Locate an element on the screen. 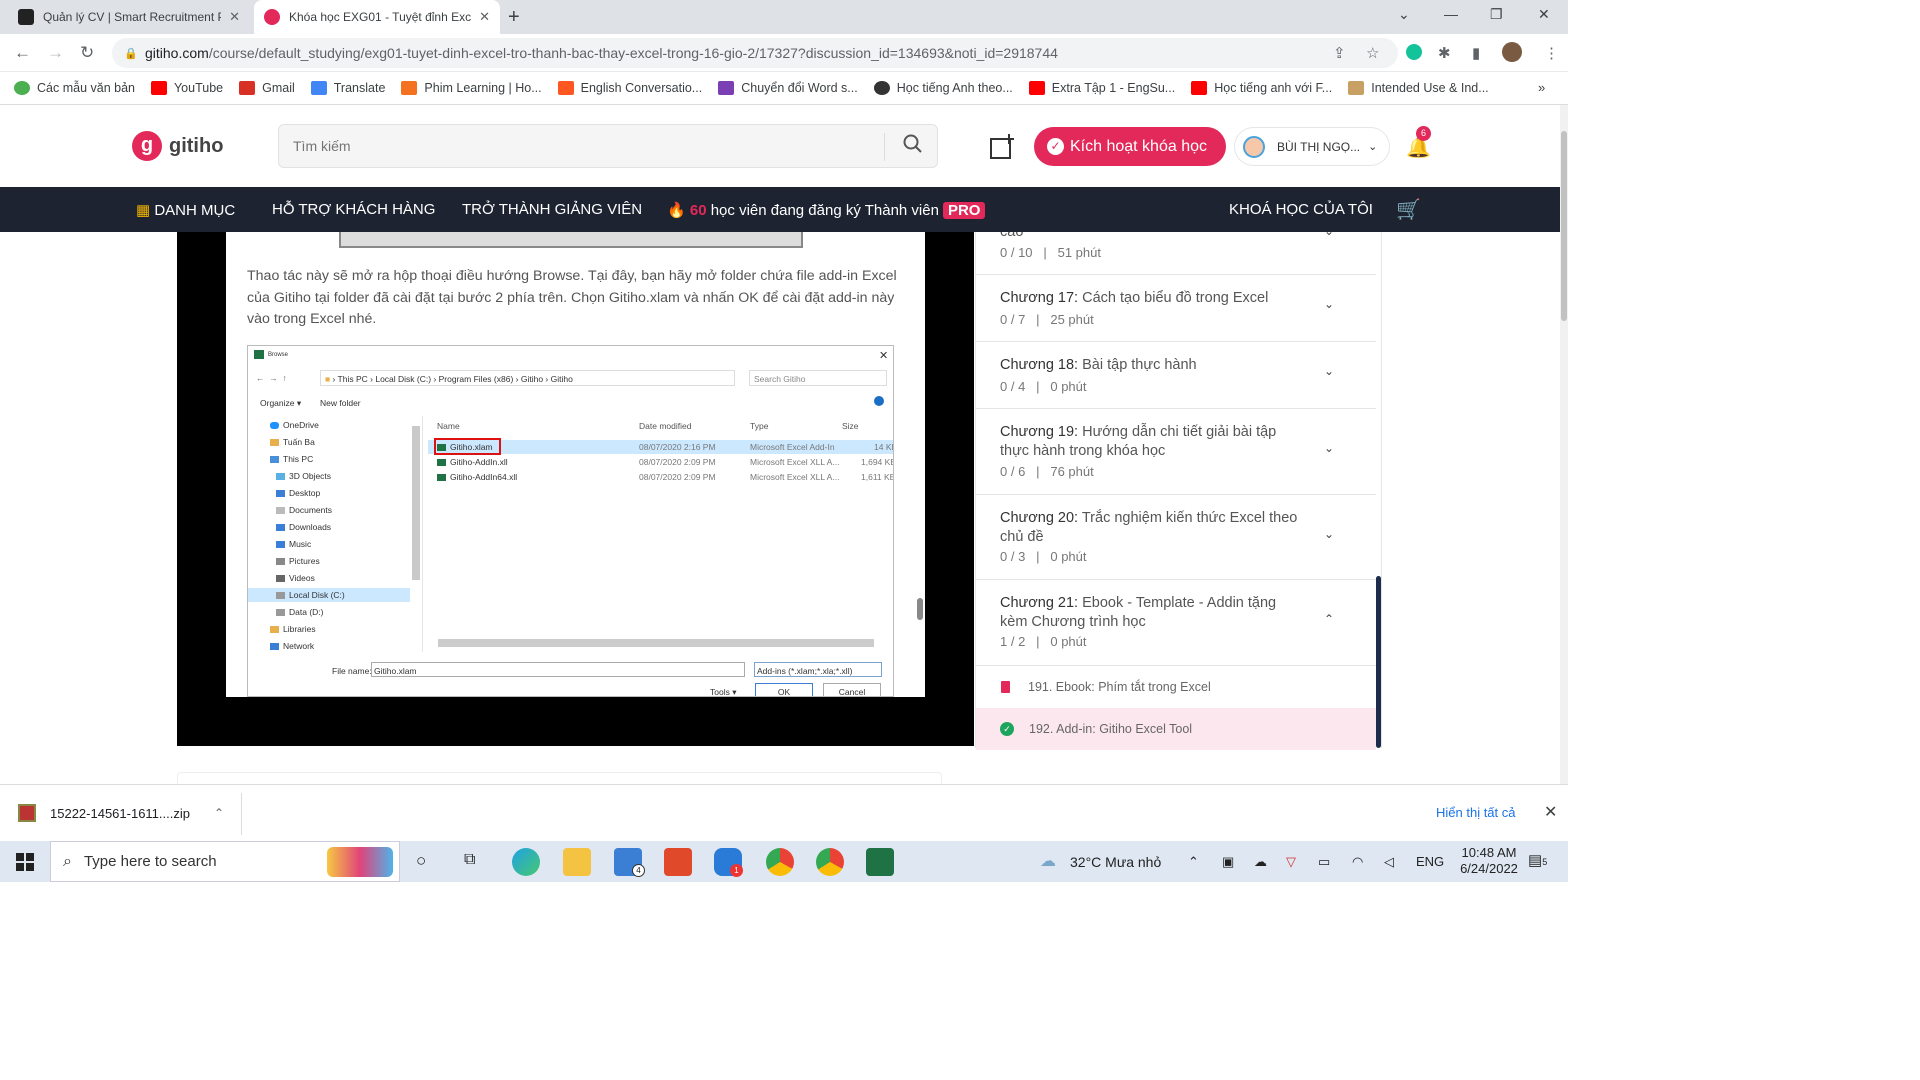 The image size is (1920, 1080). task-view-icon: ⧉ is located at coordinates (469, 860).